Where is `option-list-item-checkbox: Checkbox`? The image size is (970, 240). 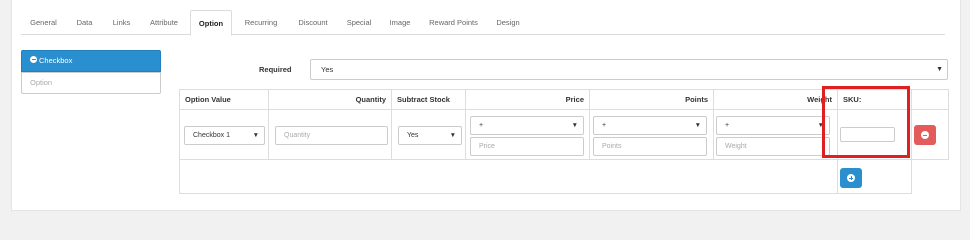
option-list-item-checkbox: Checkbox is located at coordinates (91, 61).